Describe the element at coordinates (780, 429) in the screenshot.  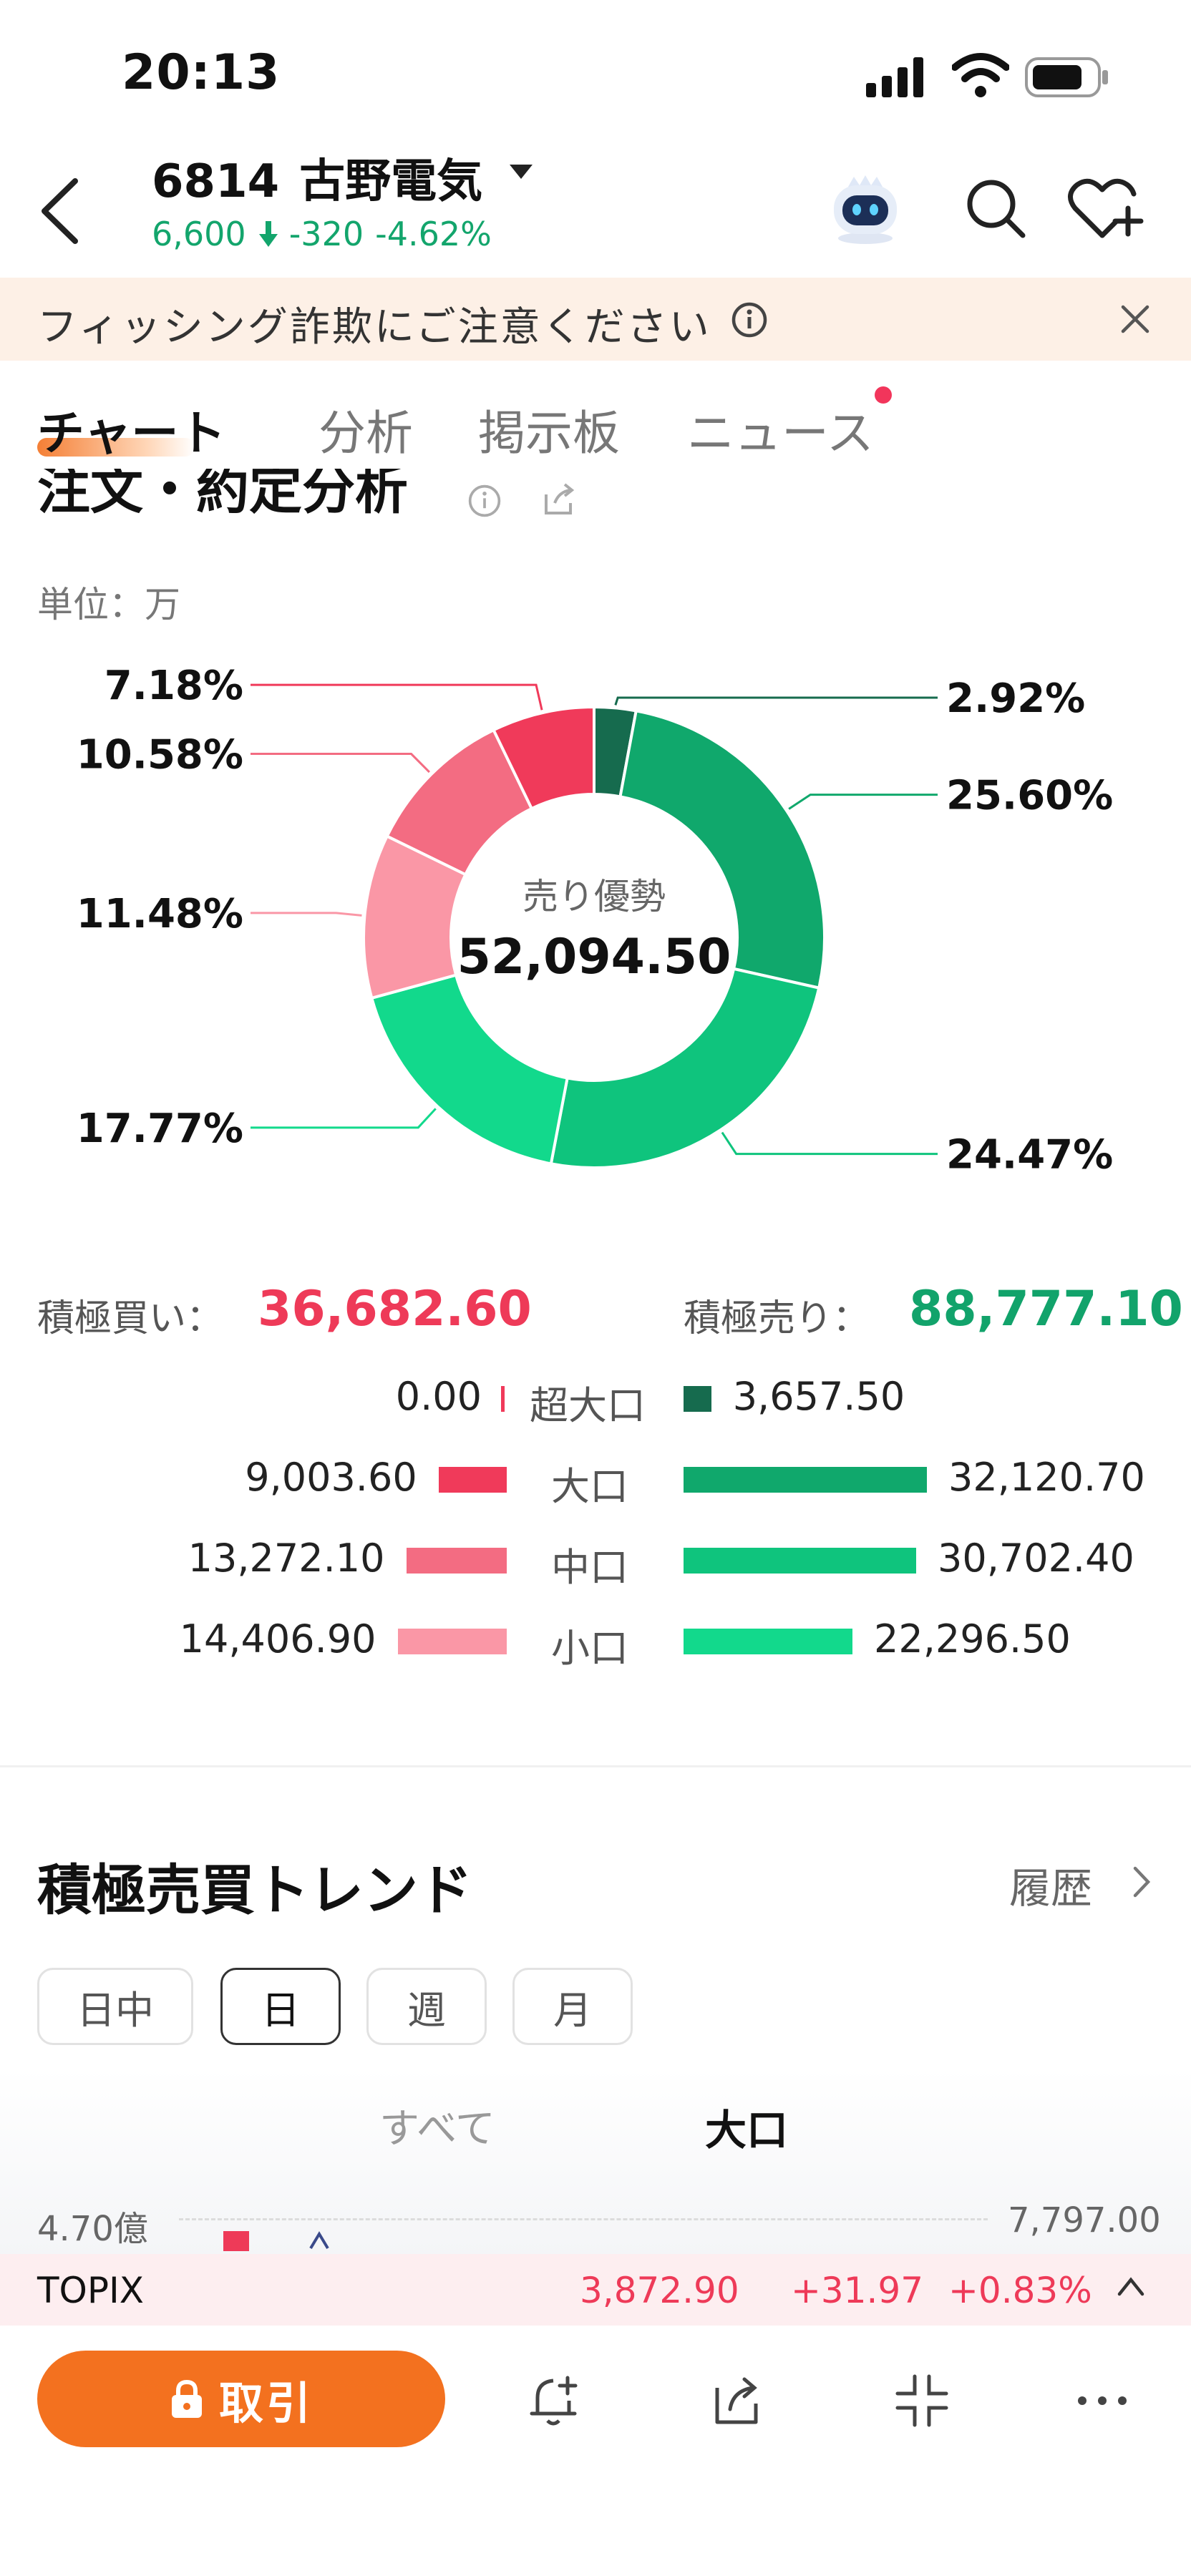
I see `tab-news: ニュース` at that location.